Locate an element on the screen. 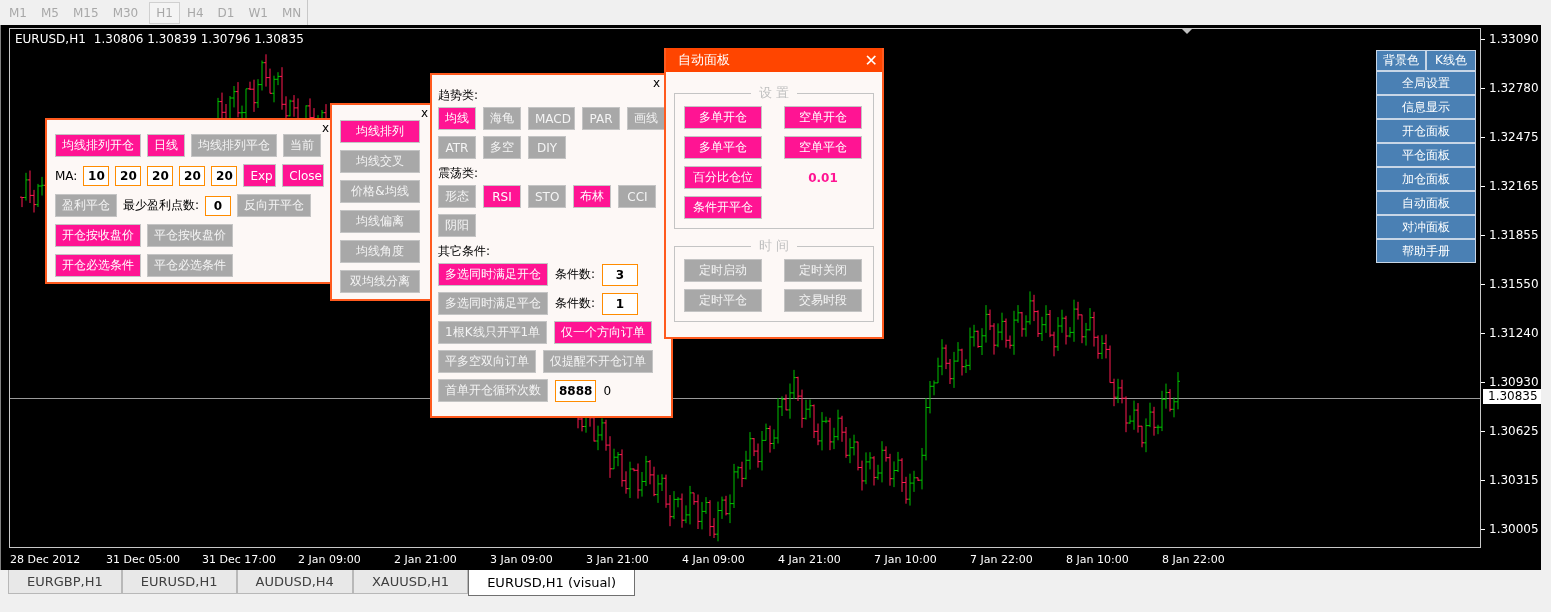 The width and height of the screenshot is (1551, 612). price-label: 1.32475 is located at coordinates (1511, 153).